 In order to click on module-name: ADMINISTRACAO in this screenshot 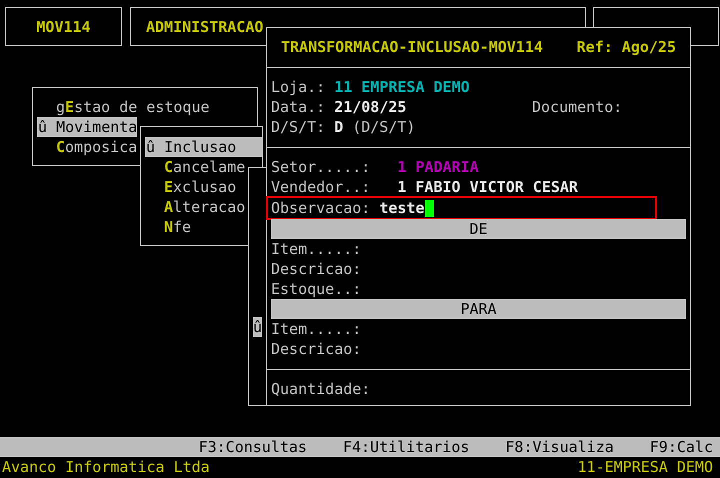, I will do `click(205, 26)`.